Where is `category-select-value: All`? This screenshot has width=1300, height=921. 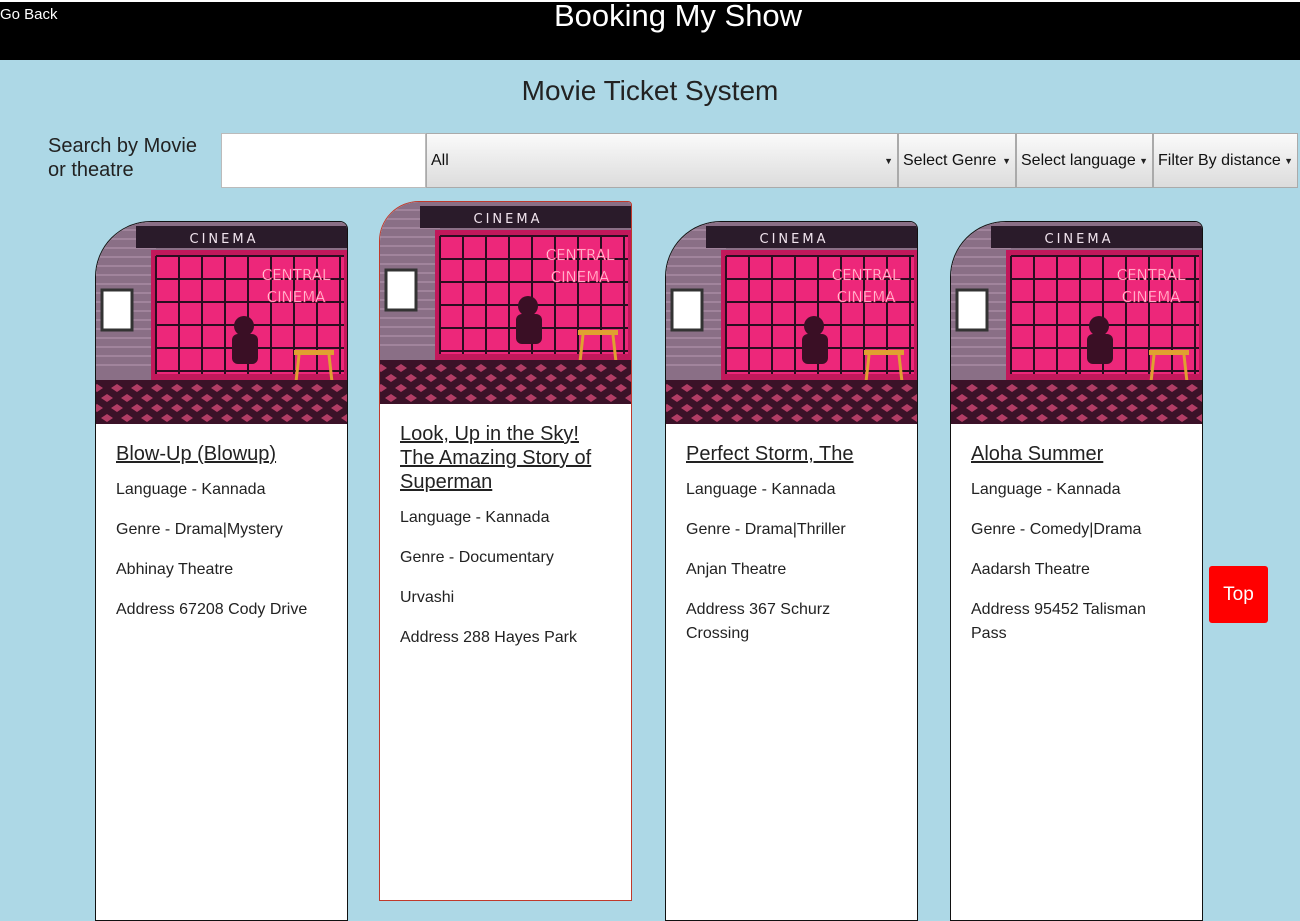 category-select-value: All is located at coordinates (440, 160).